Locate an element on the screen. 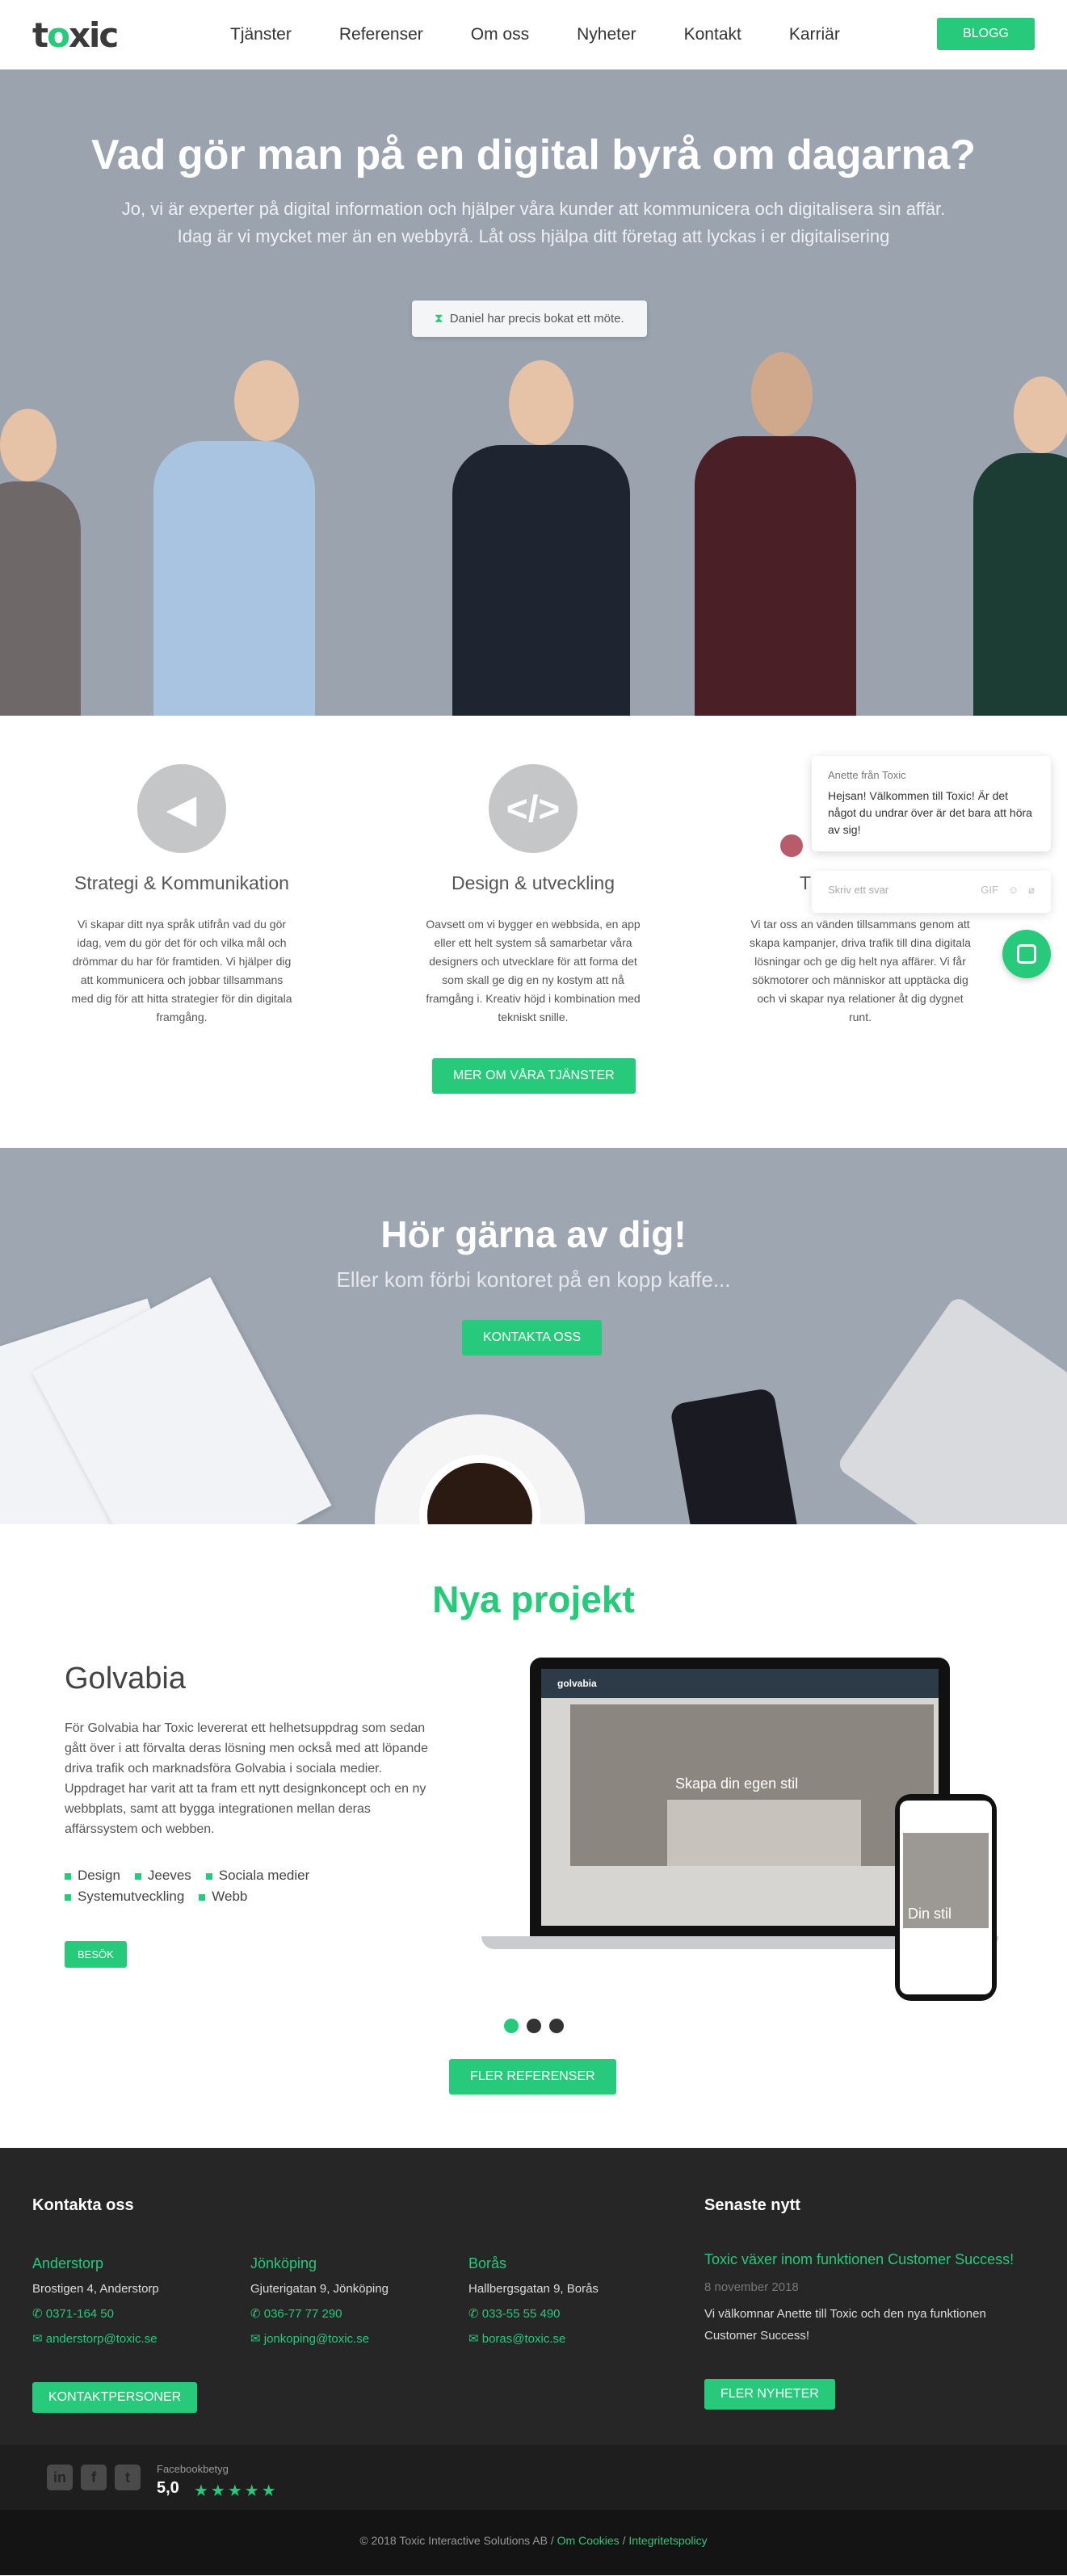 This screenshot has width=1067, height=2576. nav-item-referenser: Referenser is located at coordinates (381, 34).